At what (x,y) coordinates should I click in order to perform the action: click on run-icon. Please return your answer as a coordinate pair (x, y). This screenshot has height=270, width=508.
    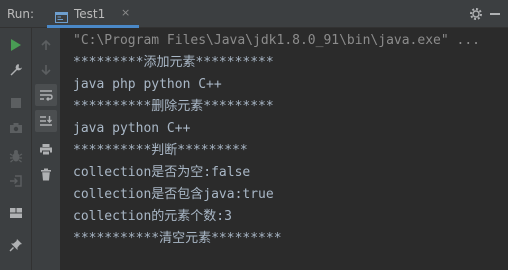
    Looking at the image, I should click on (16, 45).